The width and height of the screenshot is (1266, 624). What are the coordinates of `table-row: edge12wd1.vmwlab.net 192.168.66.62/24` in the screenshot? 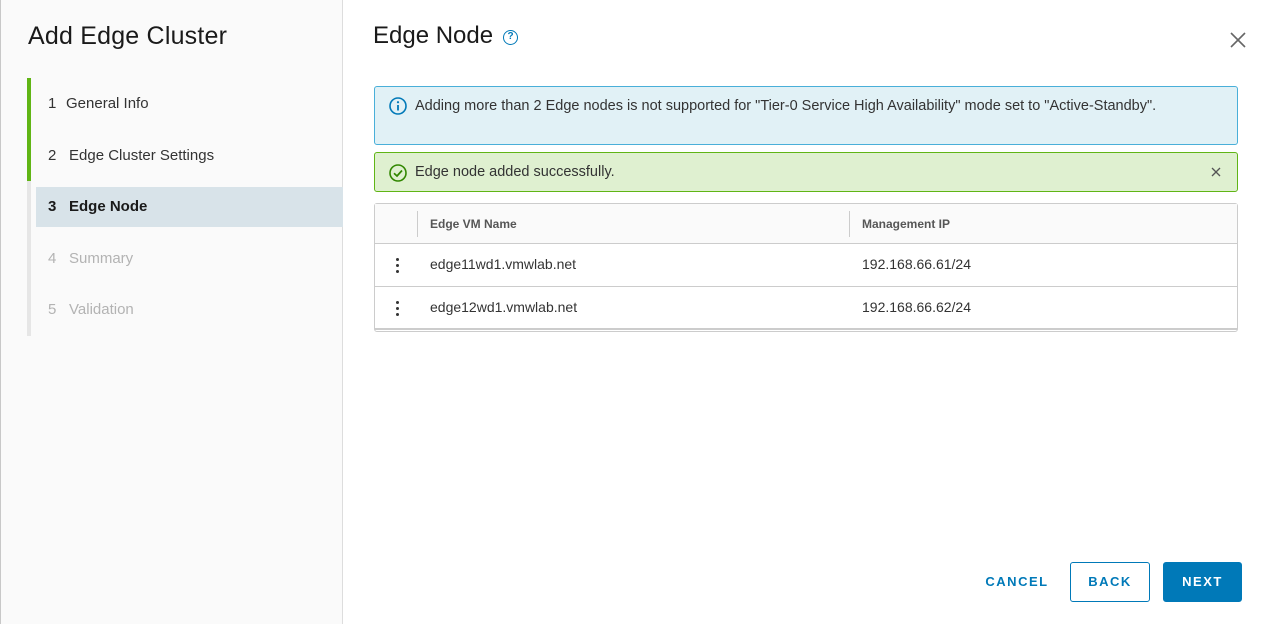 It's located at (806, 308).